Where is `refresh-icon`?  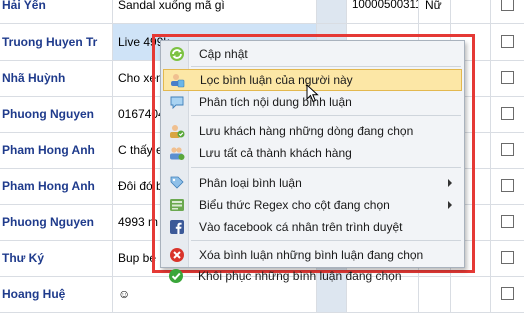 refresh-icon is located at coordinates (177, 54).